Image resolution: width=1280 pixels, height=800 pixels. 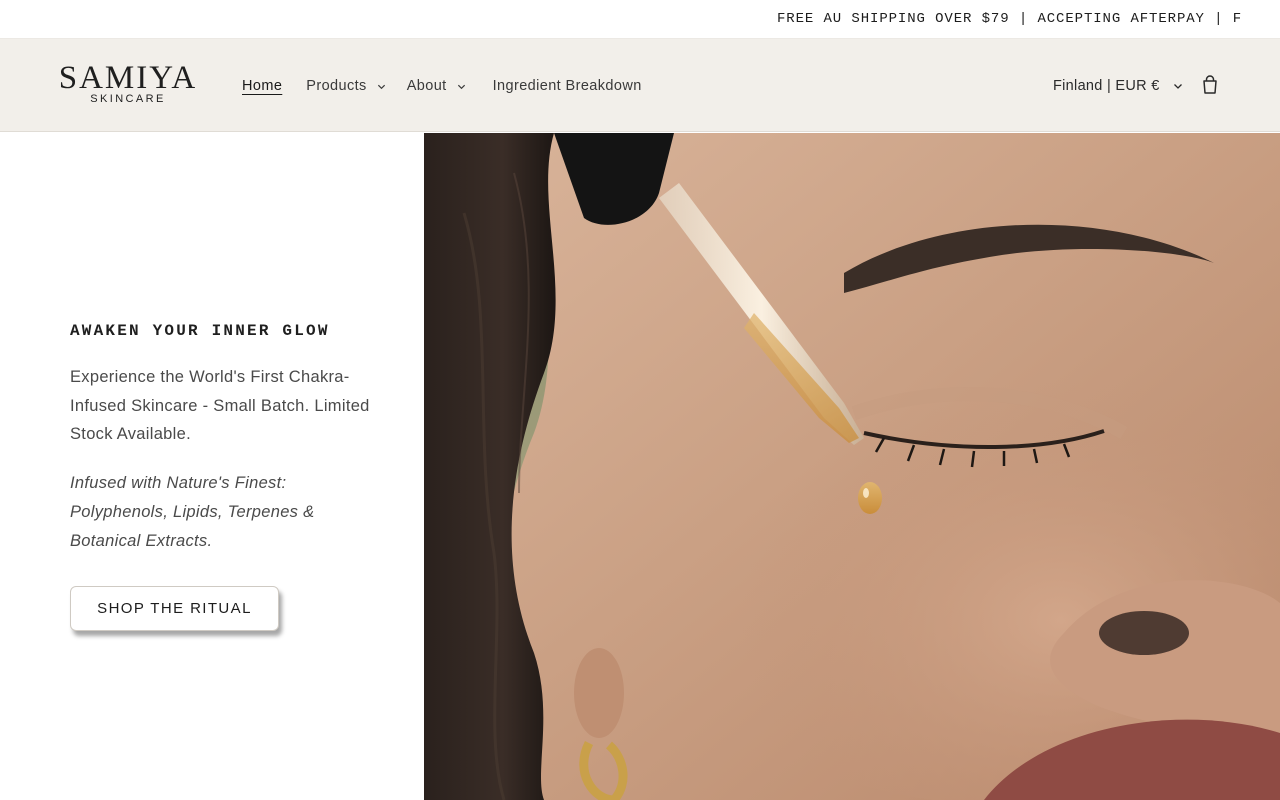 I want to click on cart-icon, so click(x=1210, y=84).